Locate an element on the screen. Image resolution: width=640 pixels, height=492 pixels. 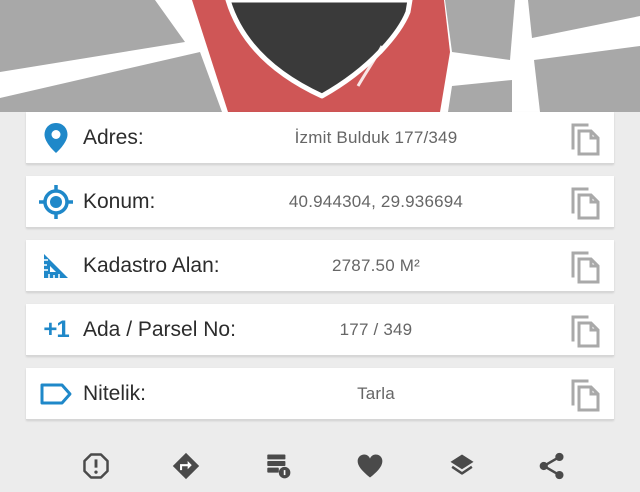
location-value: 40.944304, 29.936694 is located at coordinates (376, 201).